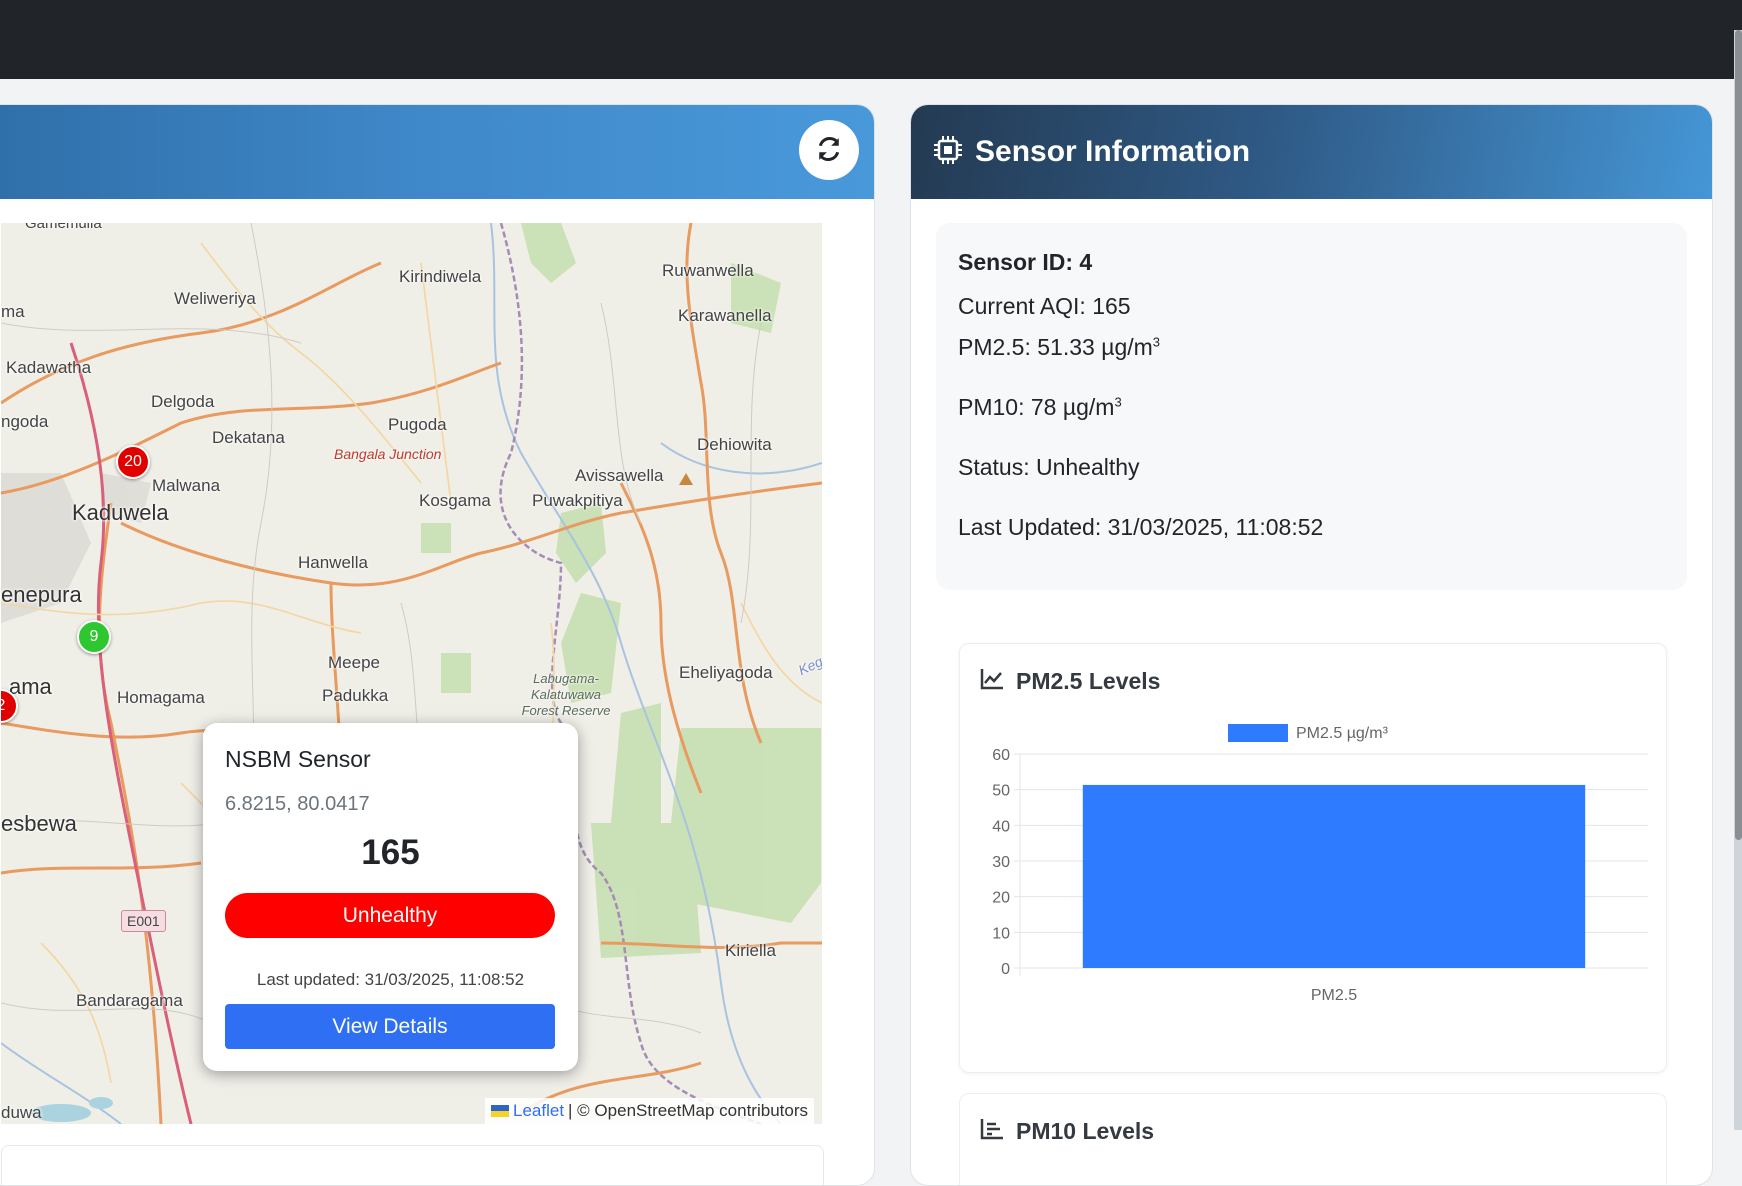  What do you see at coordinates (1085, 1131) in the screenshot?
I see `pm10-chart-title: PM10 Levels` at bounding box center [1085, 1131].